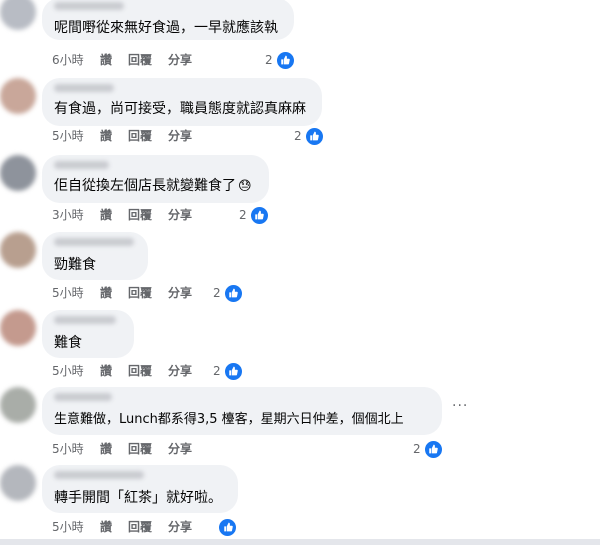 The image size is (600, 545). Describe the element at coordinates (88, 334) in the screenshot. I see `comment-bubble: 難食` at that location.